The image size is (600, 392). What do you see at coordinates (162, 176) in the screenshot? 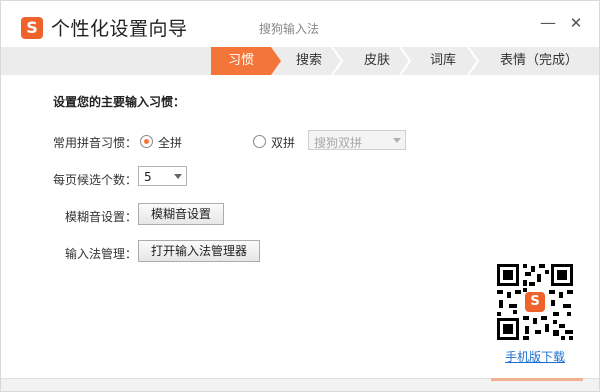
I see `candidates-per-page-select: 5` at bounding box center [162, 176].